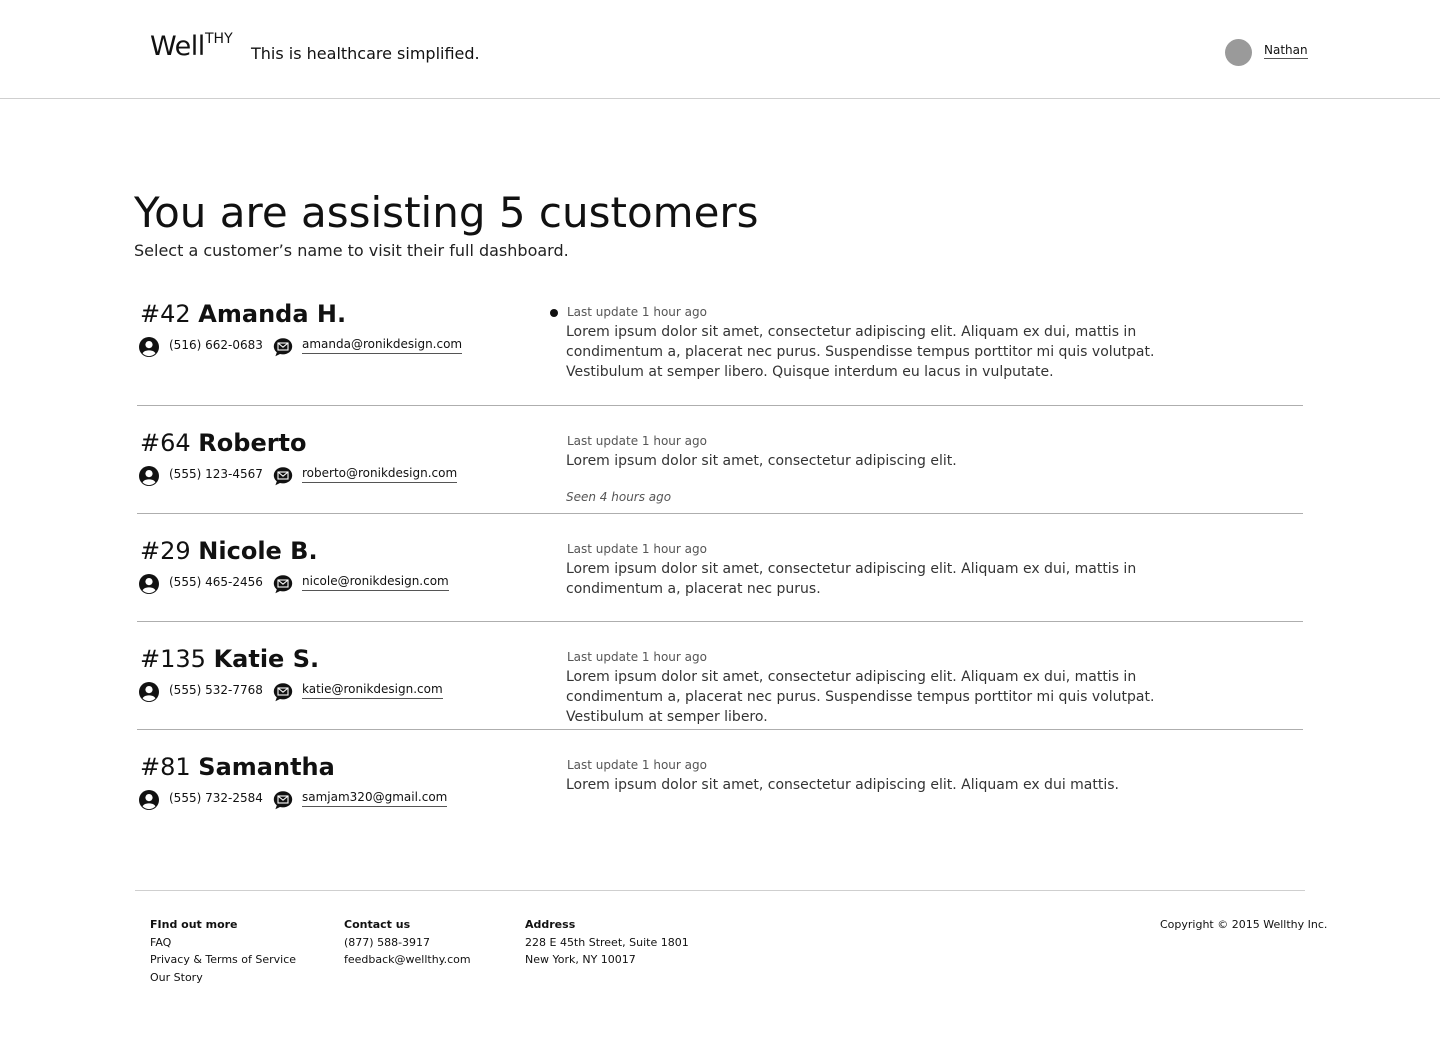 The width and height of the screenshot is (1440, 1041). Describe the element at coordinates (216, 583) in the screenshot. I see `customer-phone: (555) 465-2456` at that location.